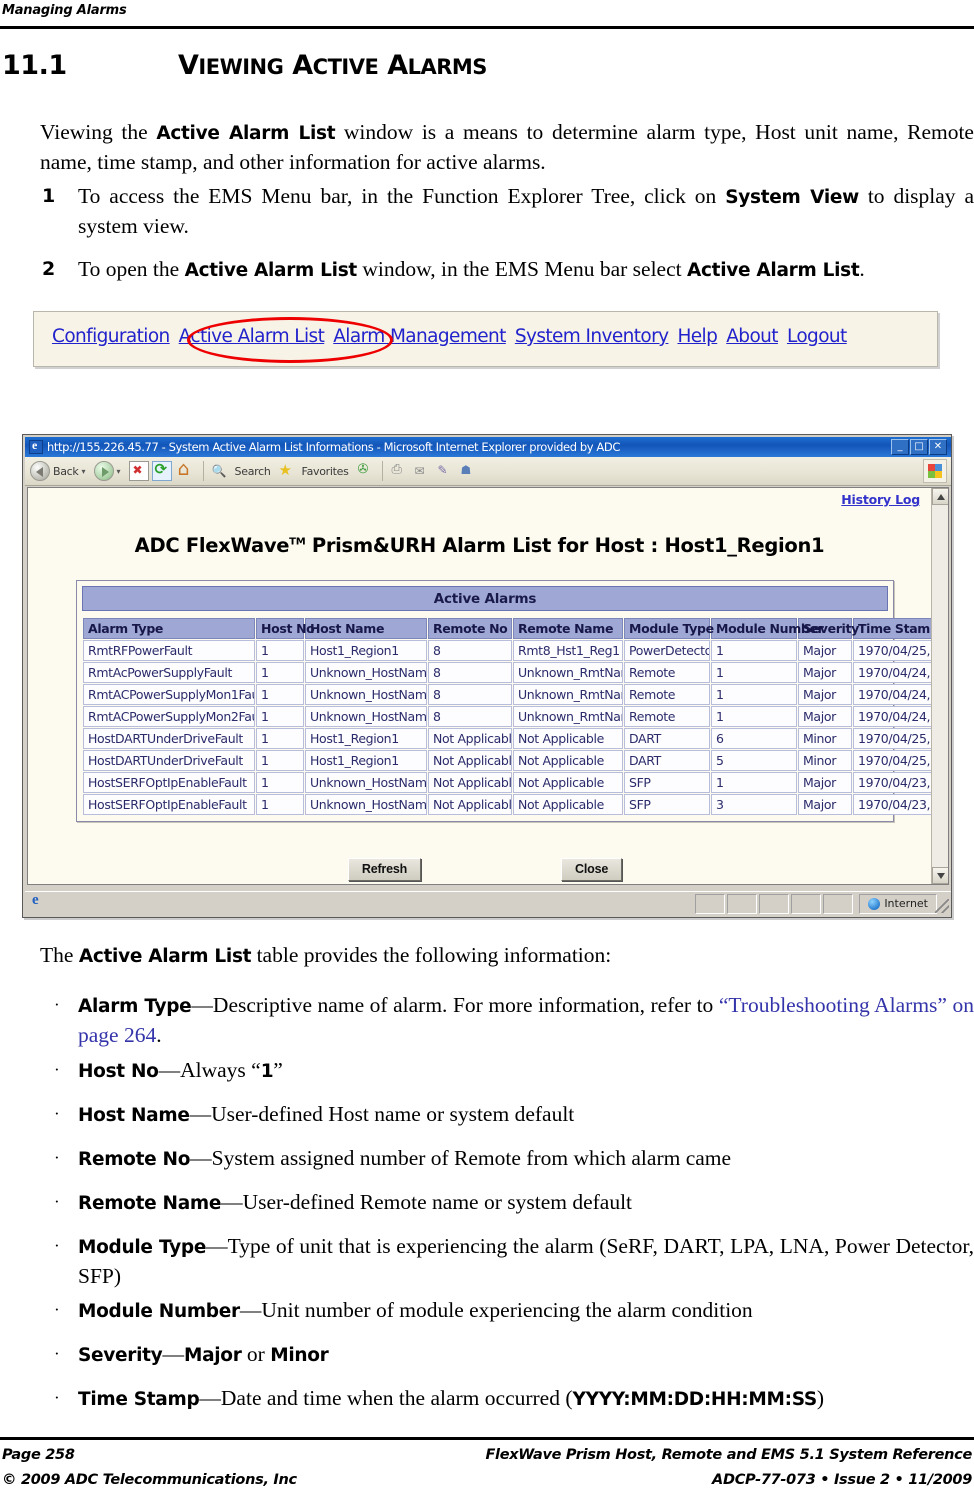 This screenshot has width=974, height=1505. What do you see at coordinates (825, 782) in the screenshot?
I see `cell: Major` at bounding box center [825, 782].